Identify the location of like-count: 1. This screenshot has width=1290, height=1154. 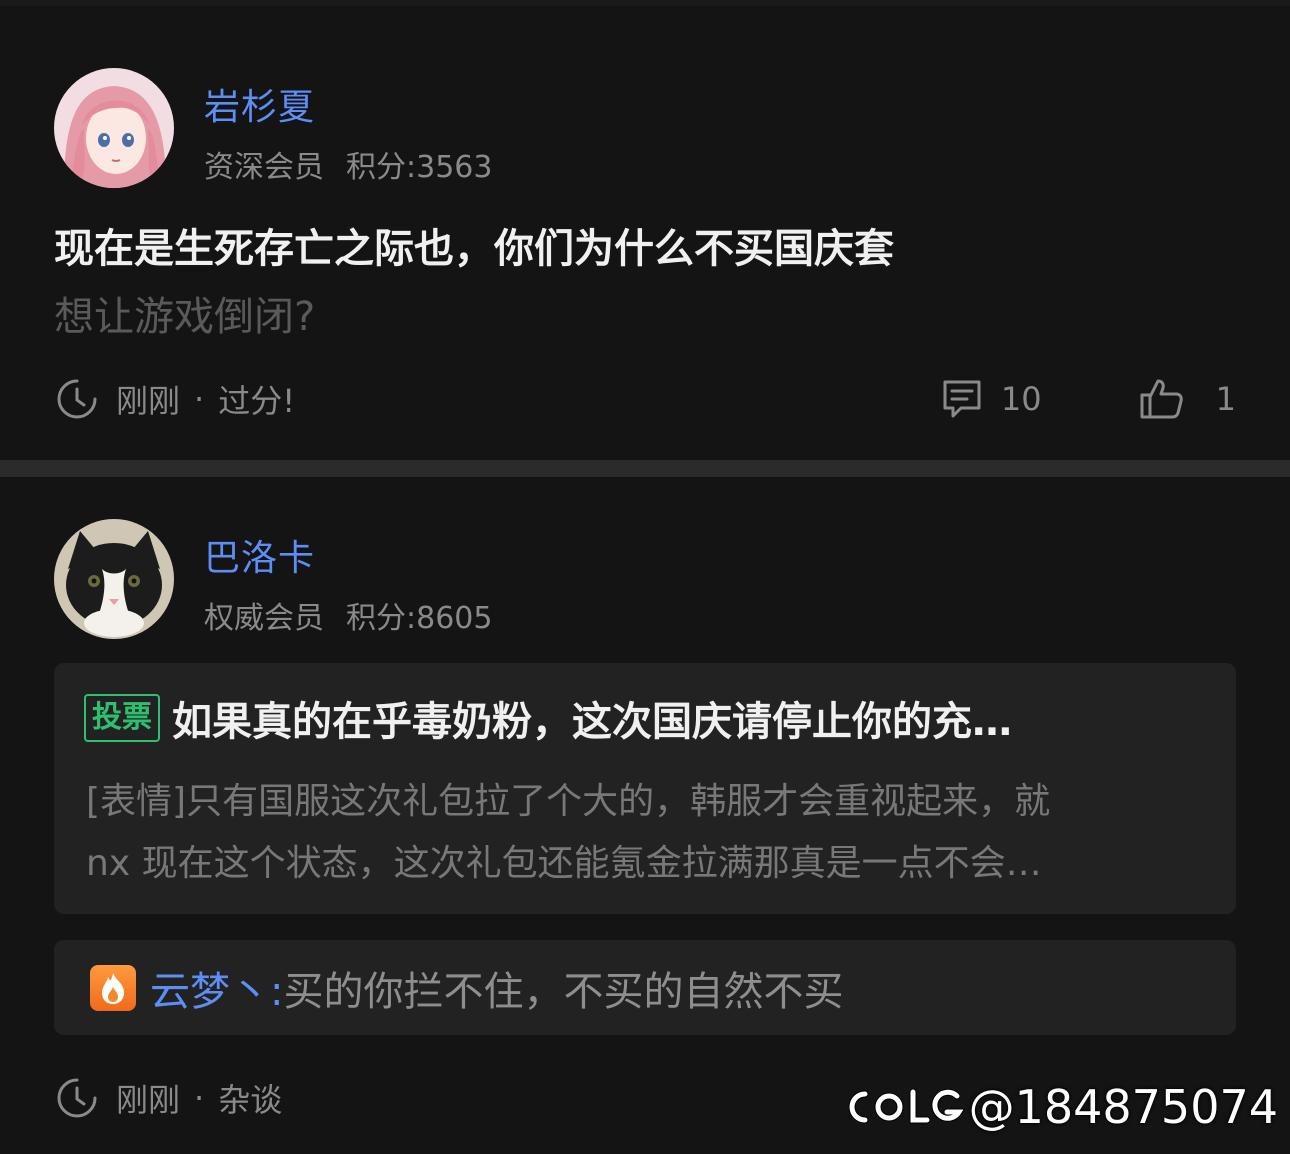
(1226, 399).